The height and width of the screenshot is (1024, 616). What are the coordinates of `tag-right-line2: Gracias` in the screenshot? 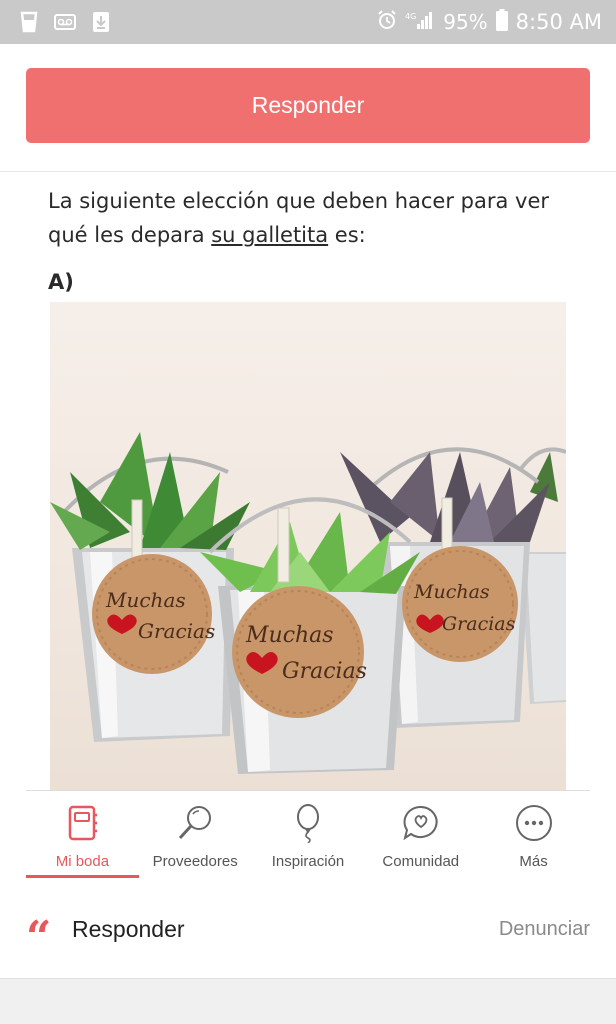 It's located at (479, 624).